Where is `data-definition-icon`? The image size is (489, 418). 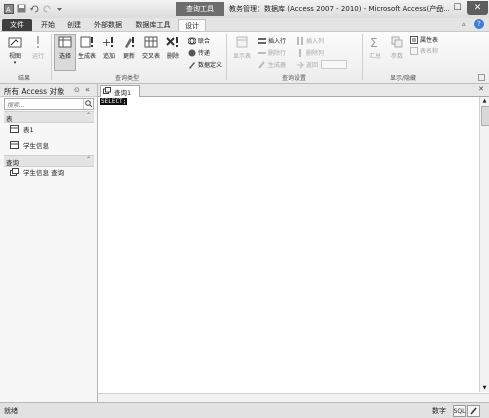
data-definition-icon is located at coordinates (192, 65).